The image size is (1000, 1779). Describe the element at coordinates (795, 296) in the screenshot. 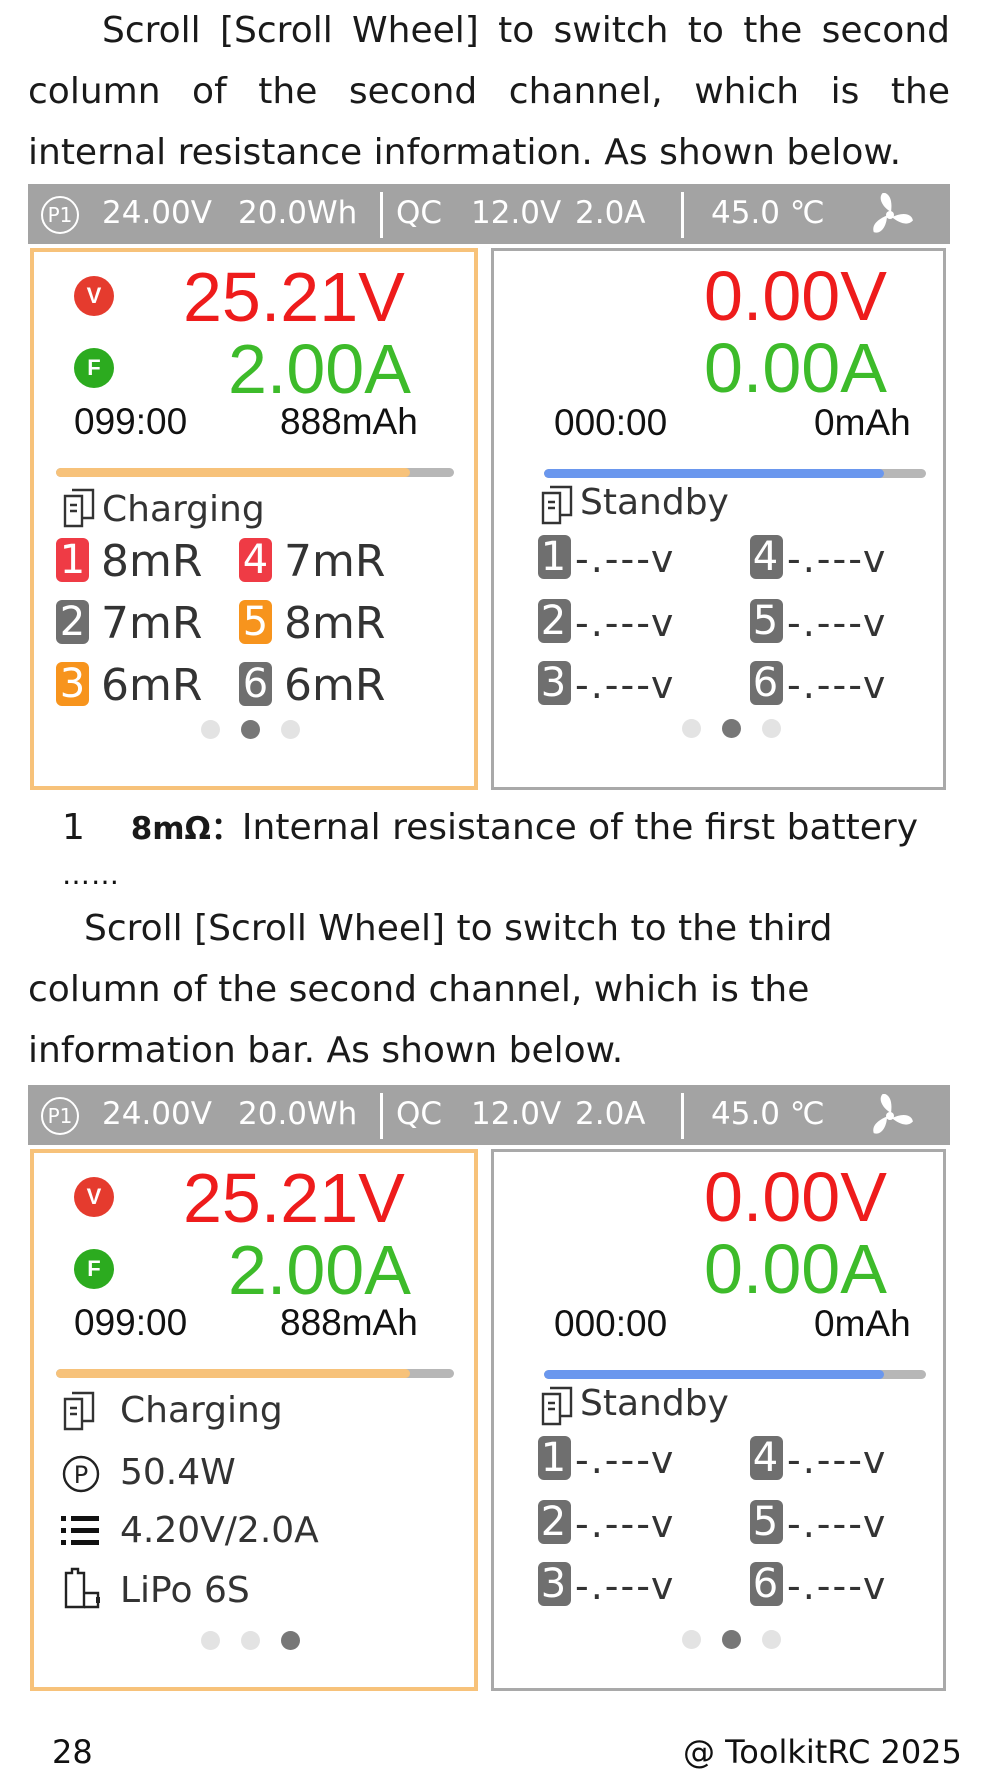

I see `channel-2-voltage: 0.00V` at that location.